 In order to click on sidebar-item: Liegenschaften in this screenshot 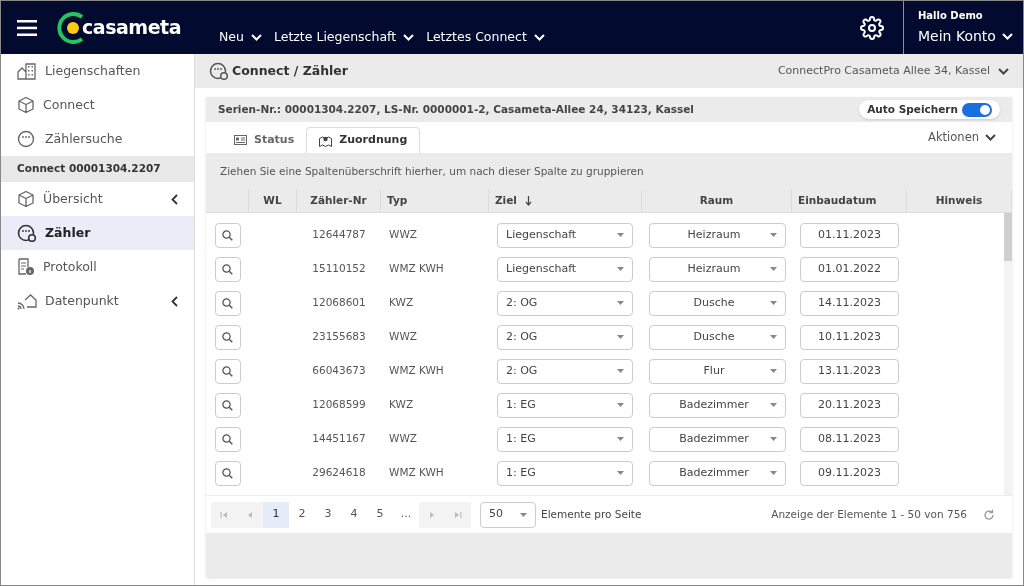, I will do `click(97, 71)`.